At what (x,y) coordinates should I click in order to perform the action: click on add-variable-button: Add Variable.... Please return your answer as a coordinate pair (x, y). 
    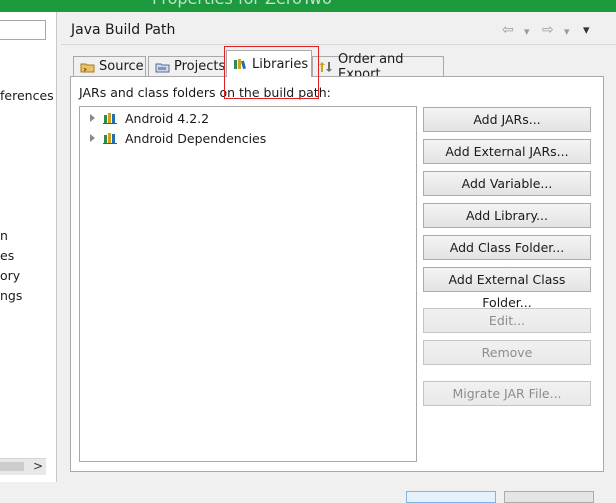
    Looking at the image, I should click on (507, 183).